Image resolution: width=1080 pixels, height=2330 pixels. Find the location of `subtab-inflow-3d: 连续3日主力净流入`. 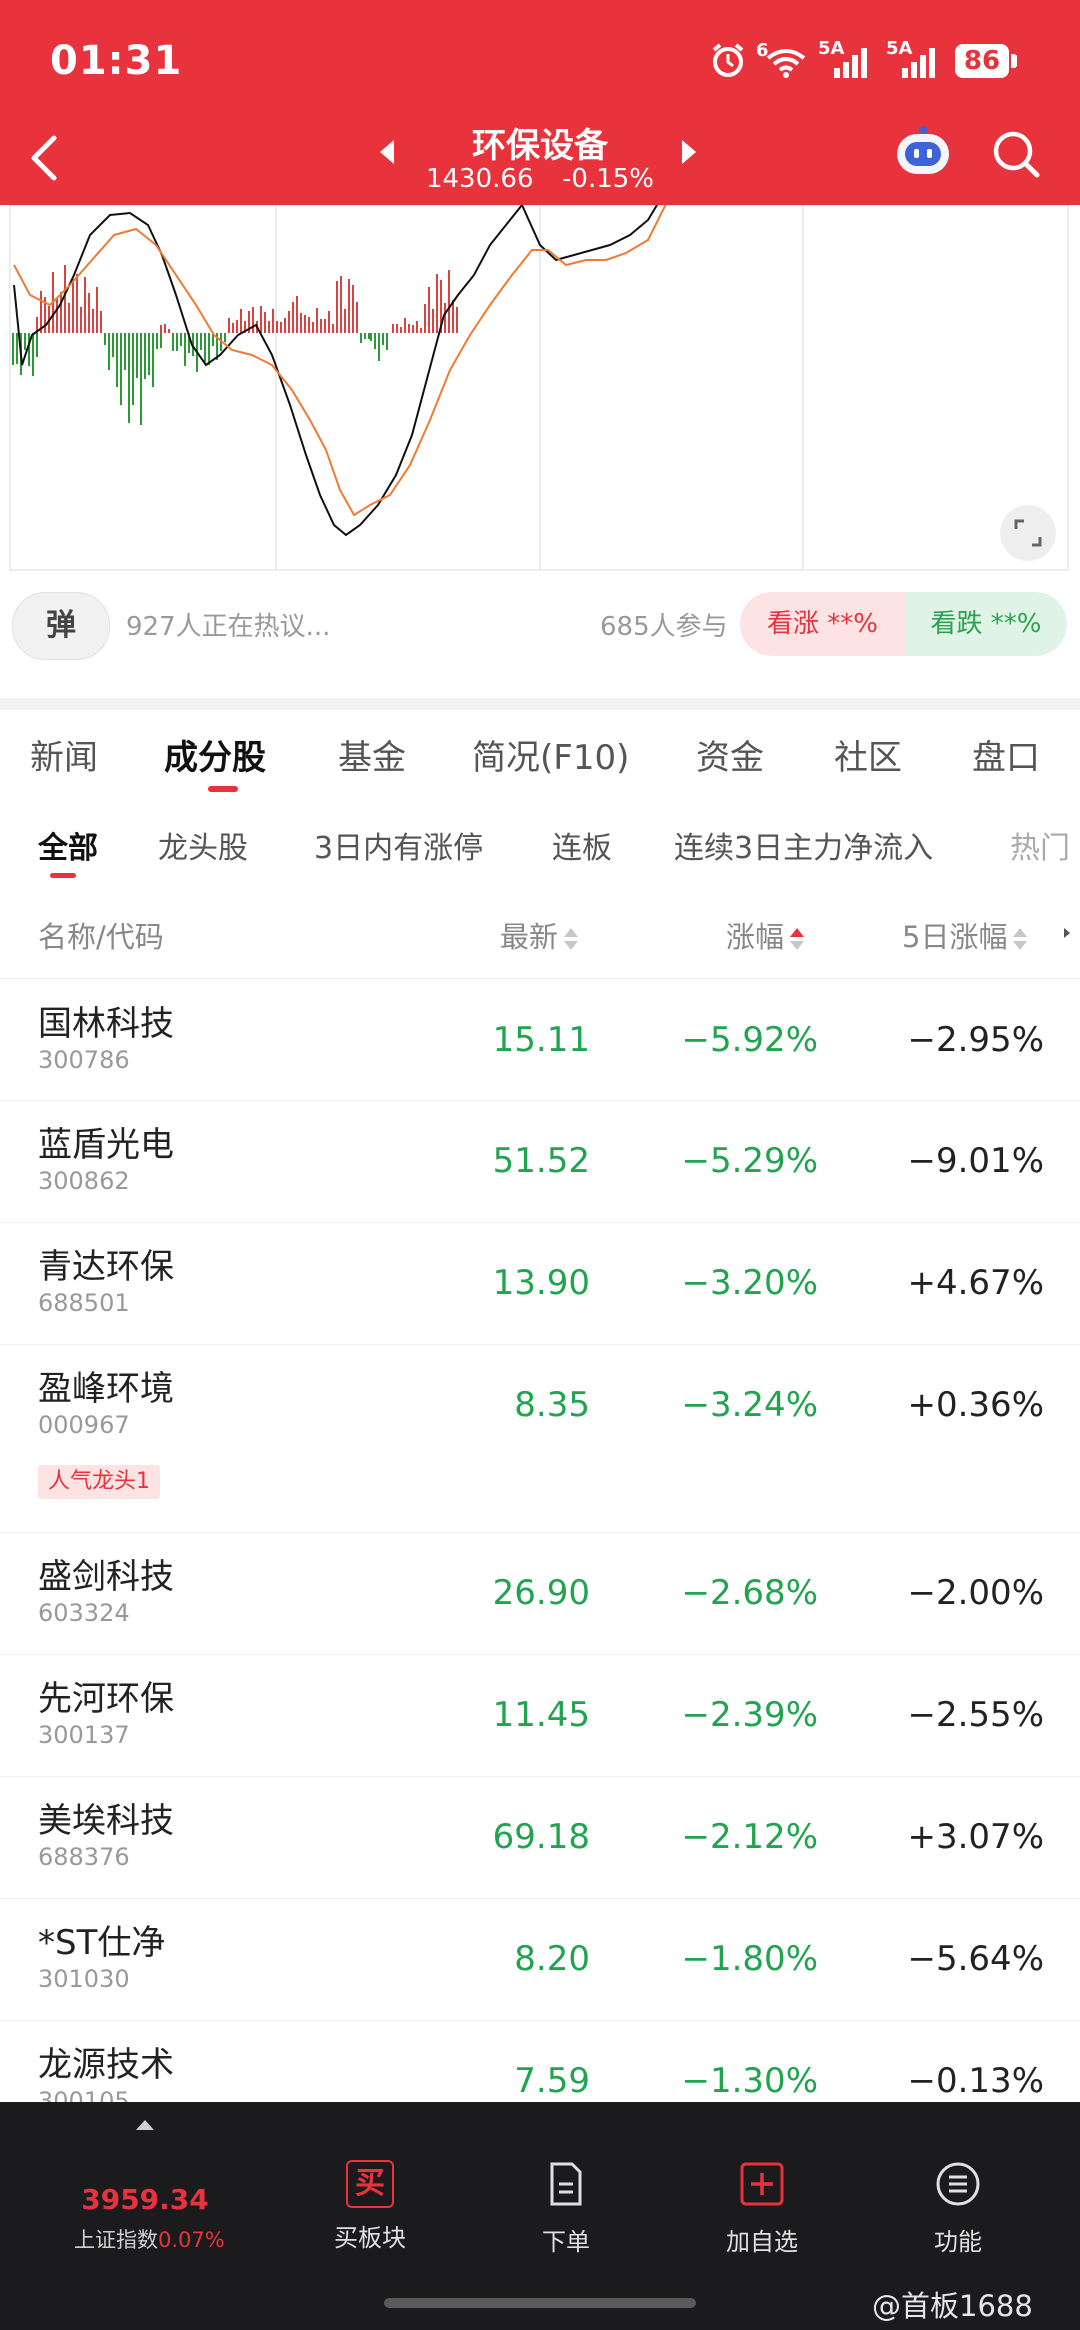

subtab-inflow-3d: 连续3日主力净流入 is located at coordinates (803, 845).